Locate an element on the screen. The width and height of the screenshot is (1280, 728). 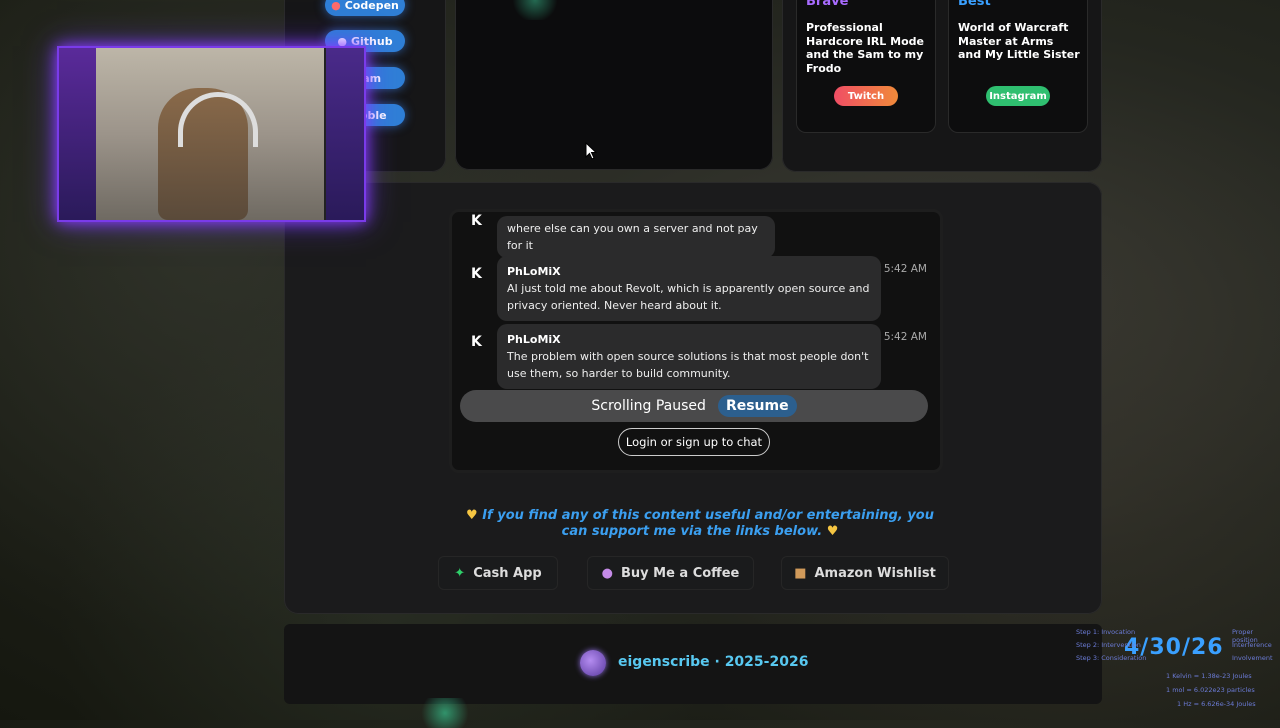
twitch-button: Twitch is located at coordinates (866, 96).